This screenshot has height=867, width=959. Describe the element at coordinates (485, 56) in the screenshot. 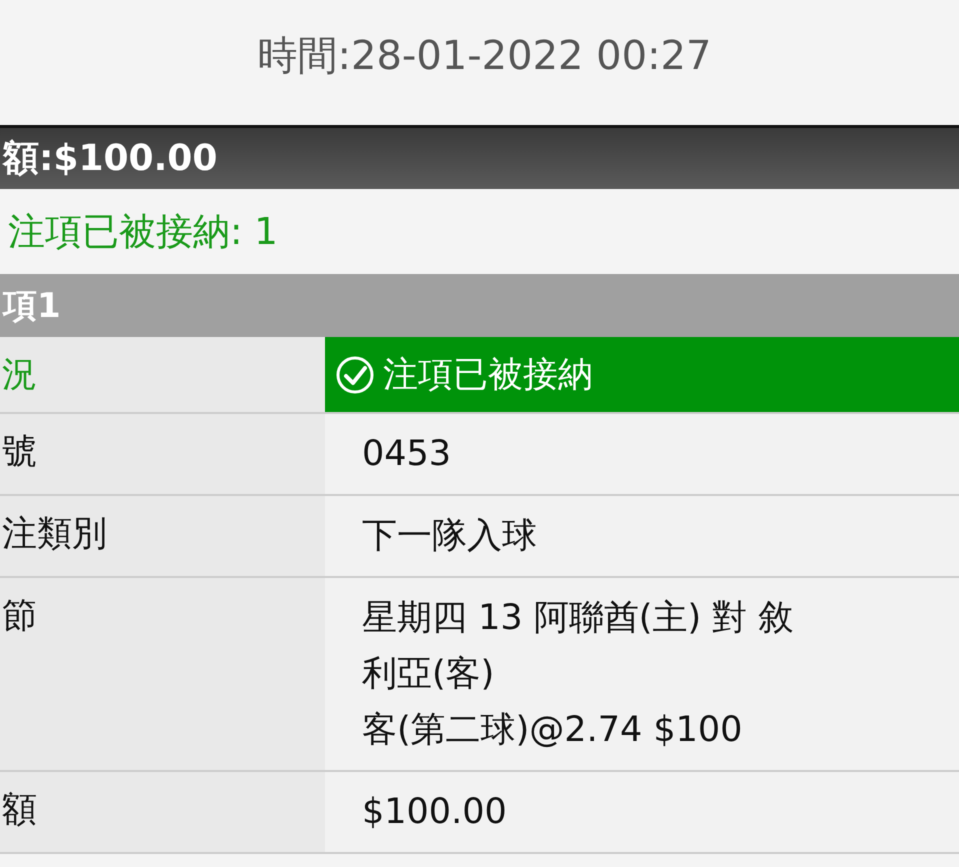

I see `time-label: 時間:28-01-2022 00:27` at that location.